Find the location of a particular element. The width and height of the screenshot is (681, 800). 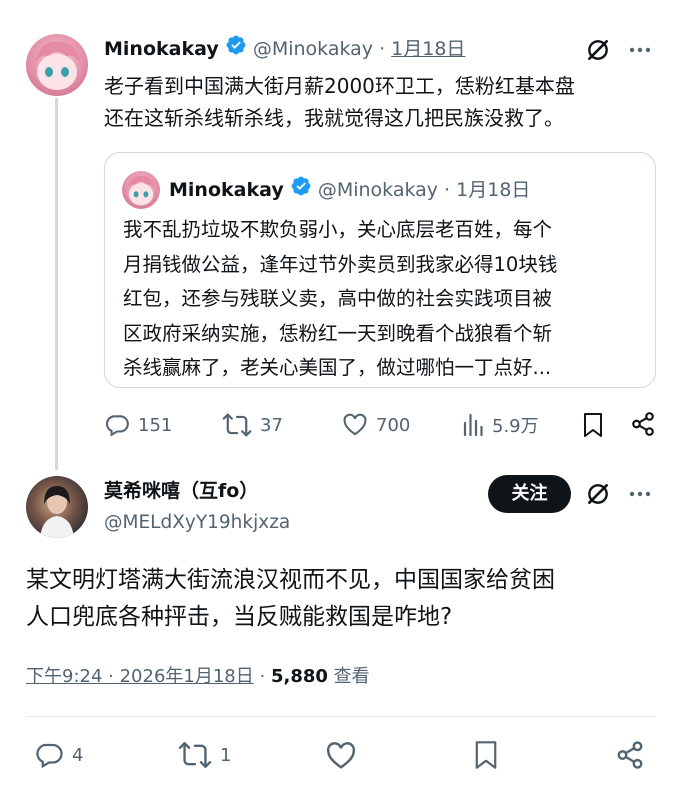

display-name: Minokakay is located at coordinates (161, 49).